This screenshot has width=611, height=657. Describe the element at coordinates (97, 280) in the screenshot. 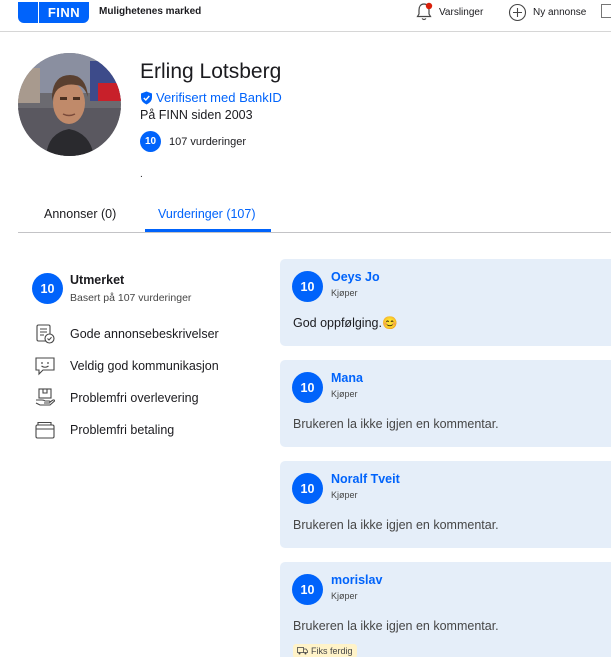

I see `summary-title: Utmerket` at that location.